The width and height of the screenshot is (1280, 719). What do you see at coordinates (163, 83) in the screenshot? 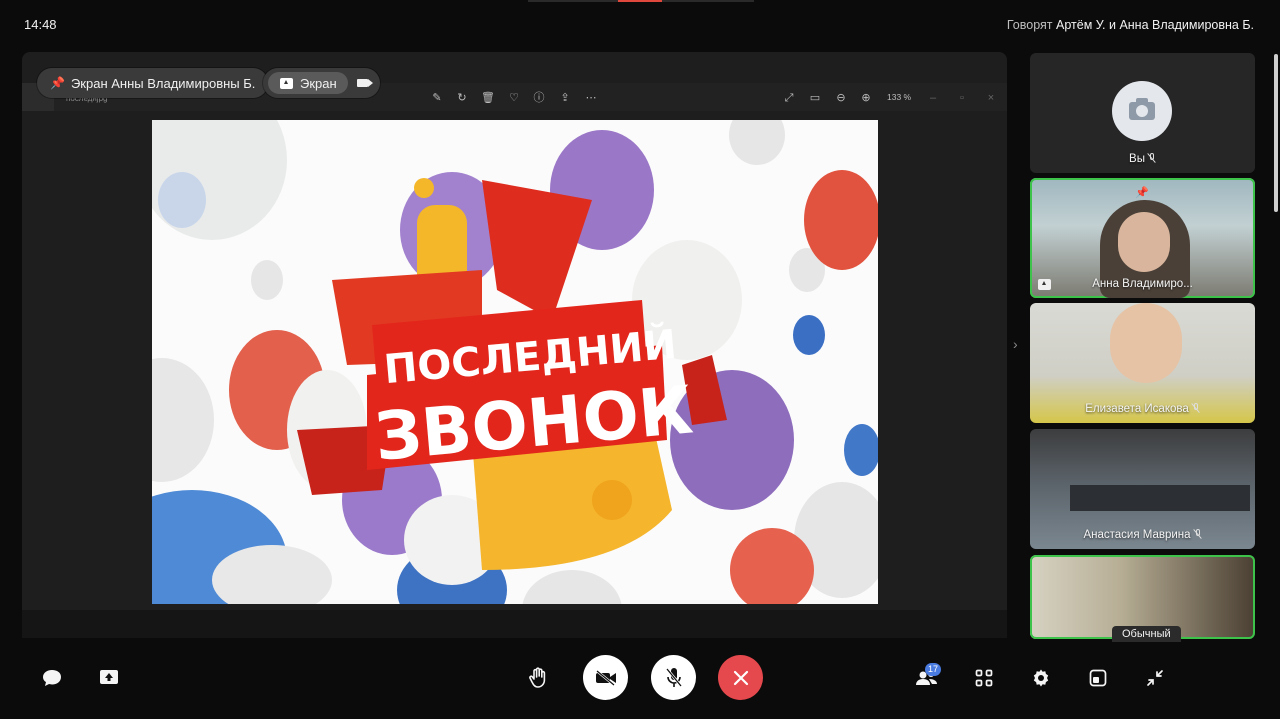
I see `pinned-screen-label: Экран Анны Владимировны Б.` at bounding box center [163, 83].